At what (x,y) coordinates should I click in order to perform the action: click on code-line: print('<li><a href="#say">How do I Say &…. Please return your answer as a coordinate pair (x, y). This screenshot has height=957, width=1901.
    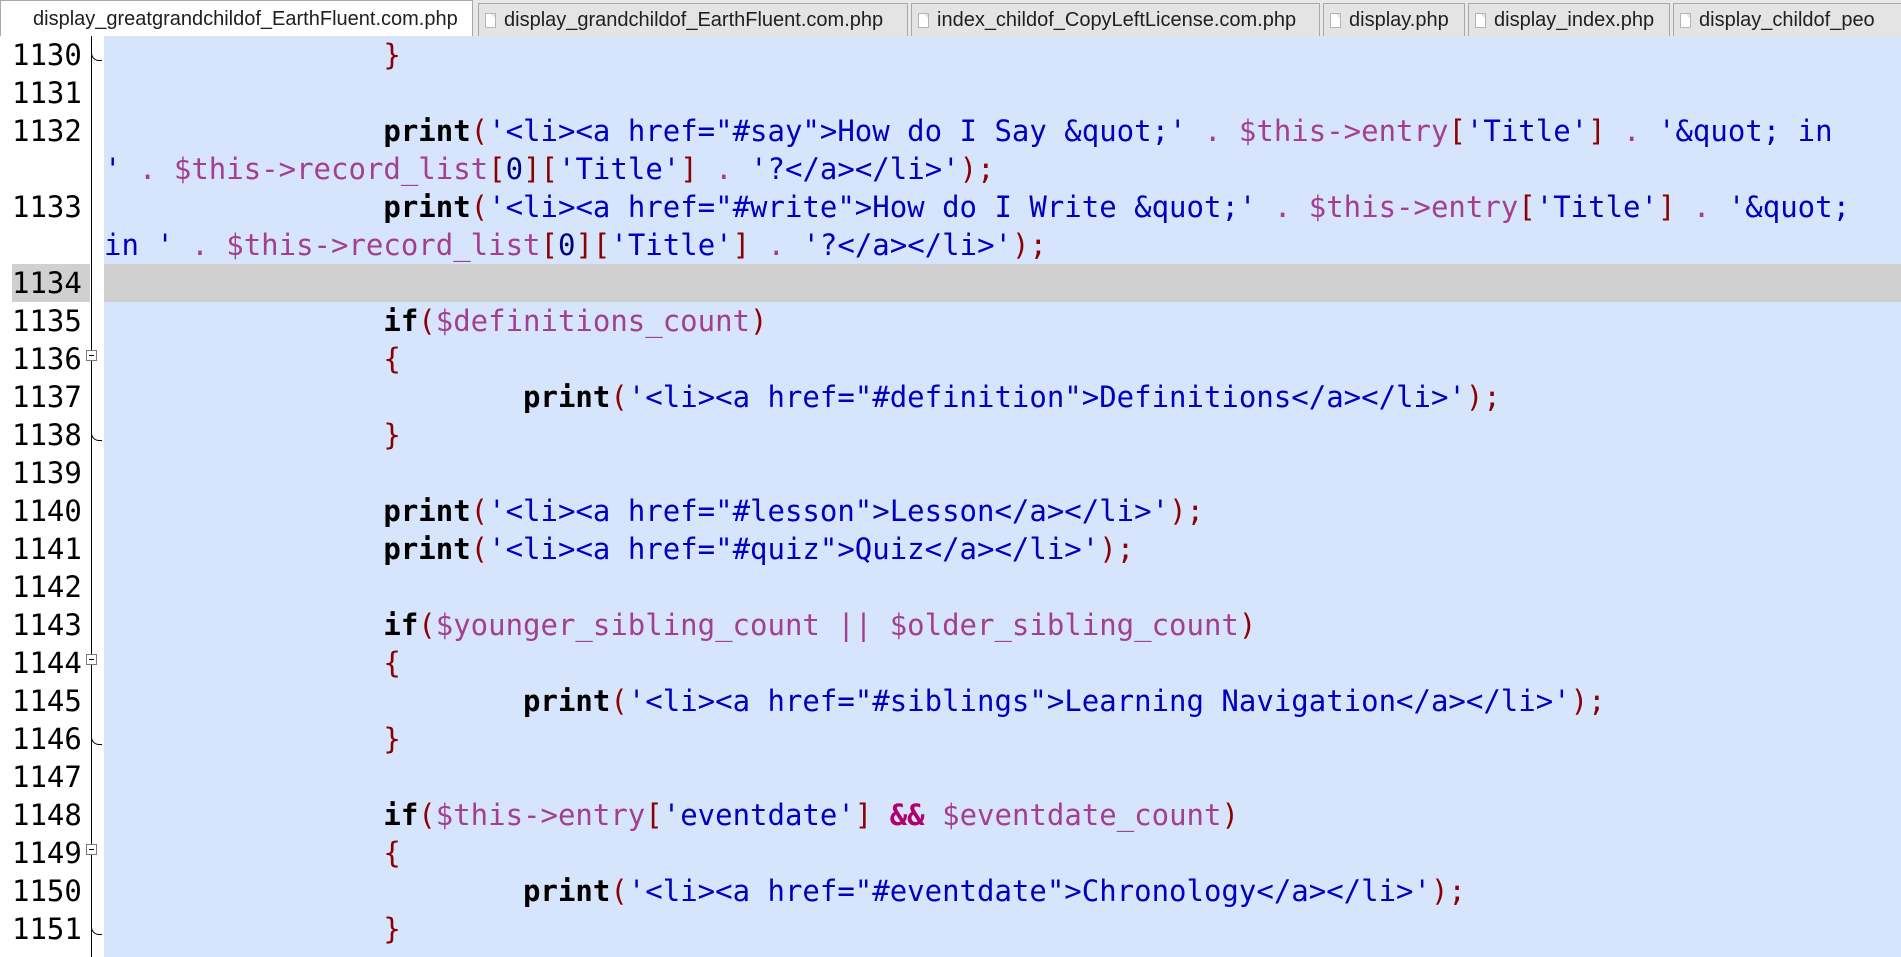
    Looking at the image, I should click on (1108, 131).